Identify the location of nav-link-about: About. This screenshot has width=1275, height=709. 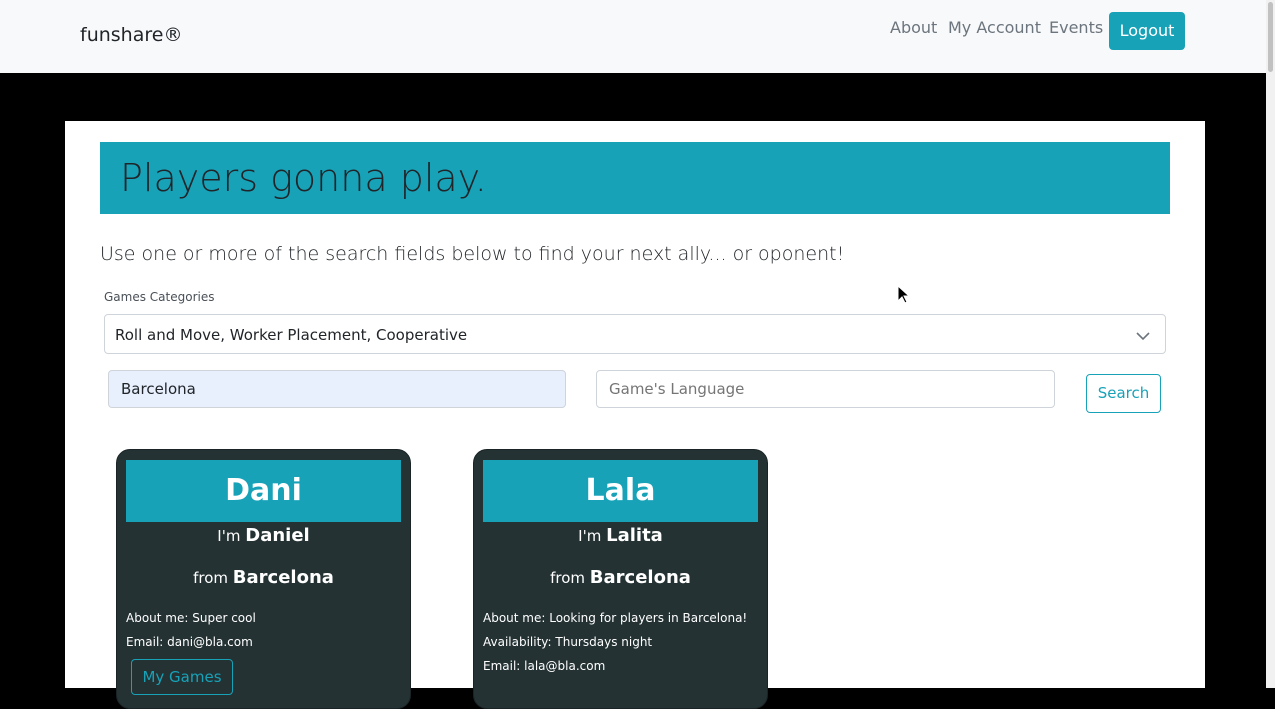
(913, 27).